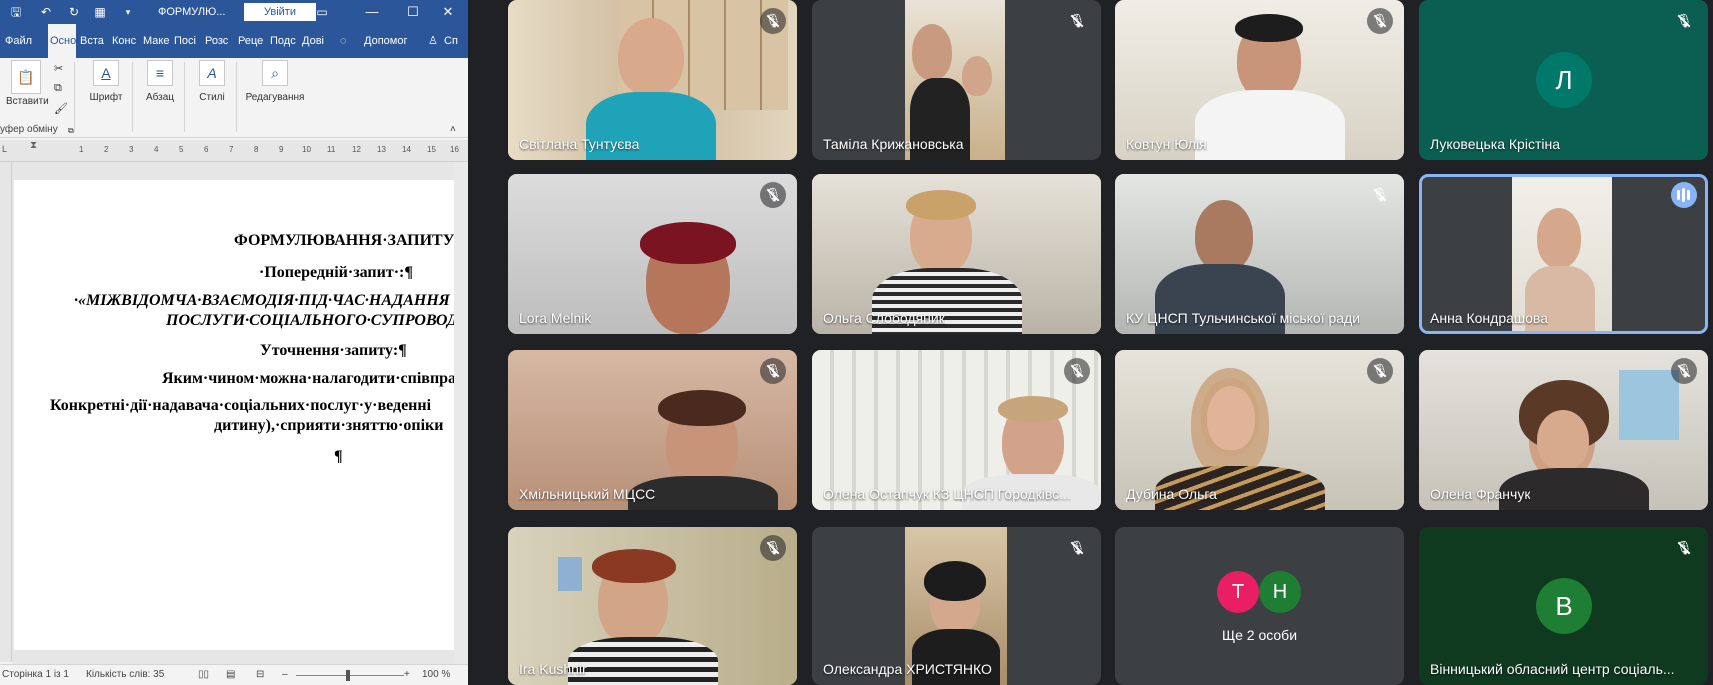  What do you see at coordinates (61, 108) in the screenshot?
I see `format-painter-icon: 🖌` at bounding box center [61, 108].